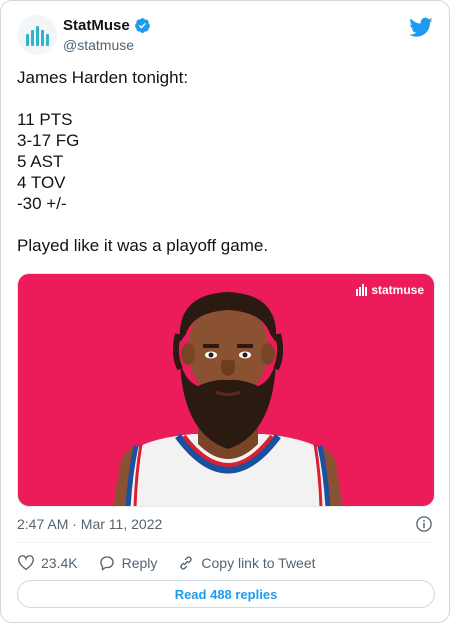 This screenshot has width=450, height=623. I want to click on divider, so click(225, 542).